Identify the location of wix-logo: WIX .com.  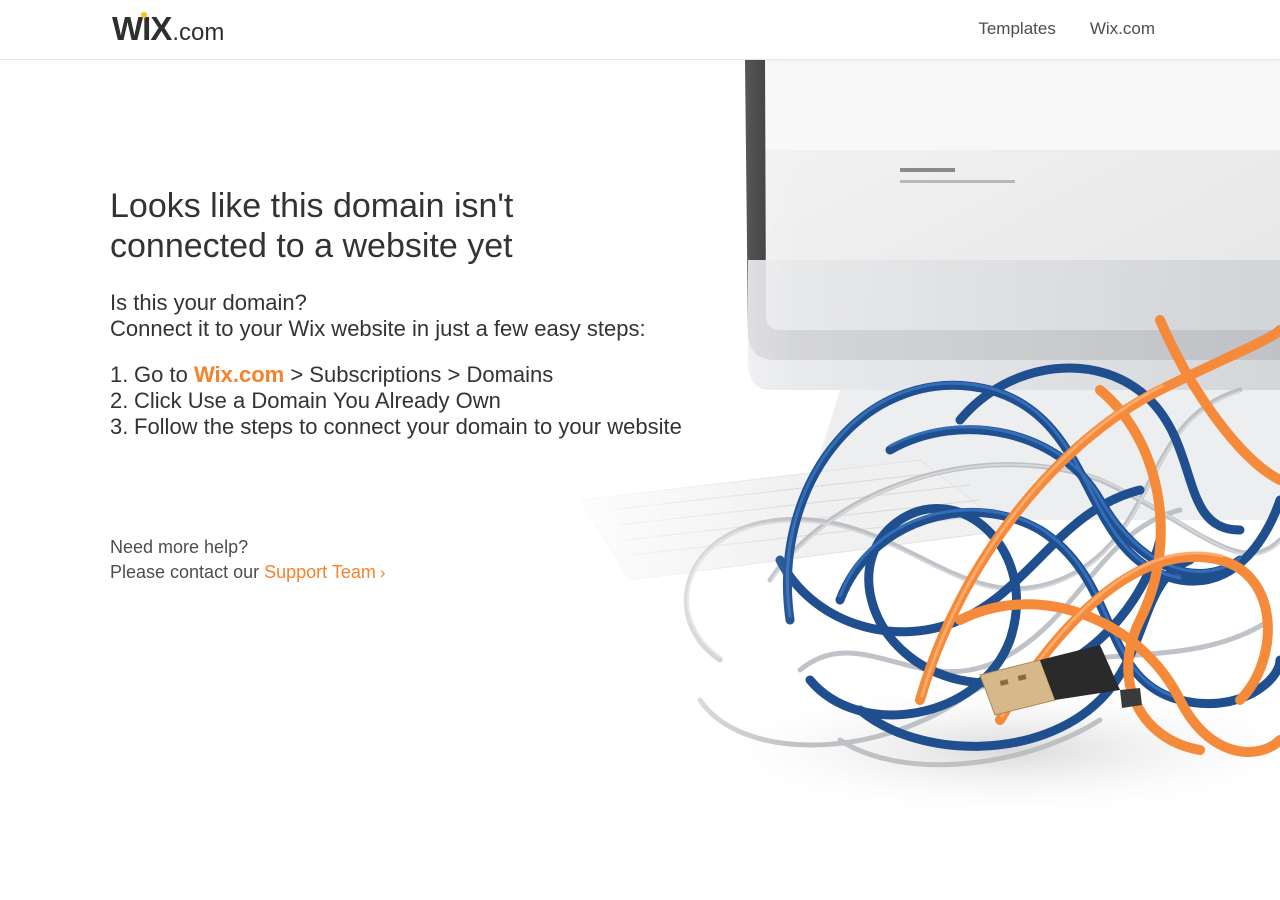
(168, 28).